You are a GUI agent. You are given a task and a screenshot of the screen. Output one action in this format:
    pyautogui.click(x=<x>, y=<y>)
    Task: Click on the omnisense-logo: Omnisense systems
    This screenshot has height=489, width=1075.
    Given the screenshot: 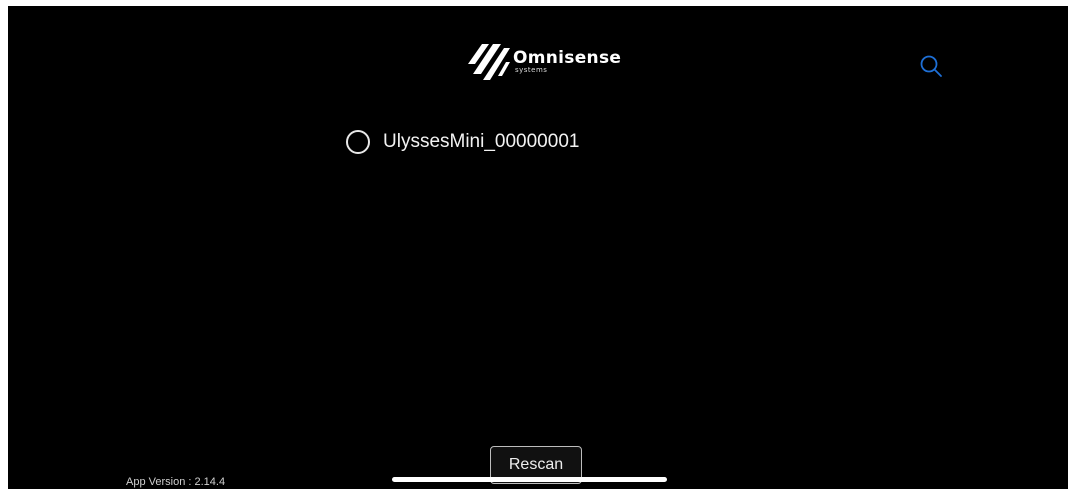 What is the action you would take?
    pyautogui.click(x=544, y=62)
    